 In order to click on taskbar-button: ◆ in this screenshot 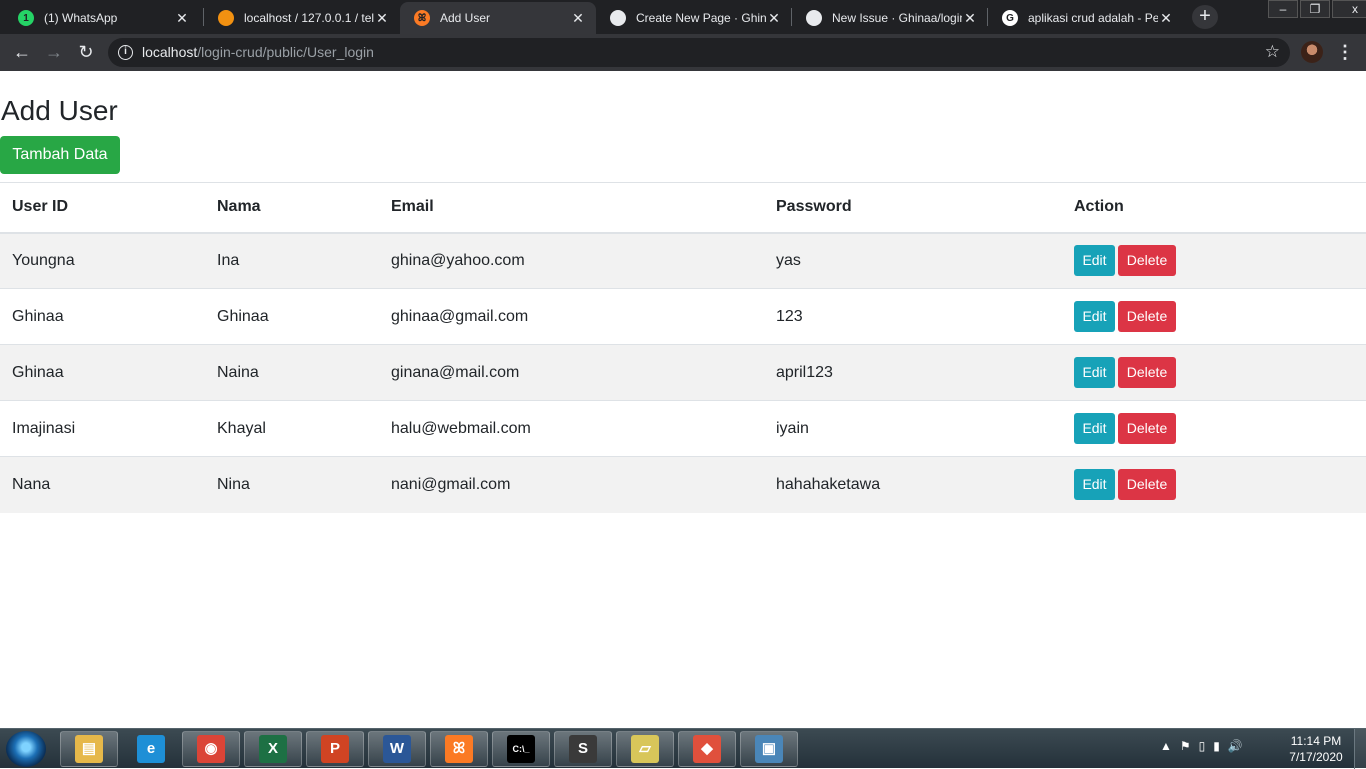, I will do `click(707, 749)`.